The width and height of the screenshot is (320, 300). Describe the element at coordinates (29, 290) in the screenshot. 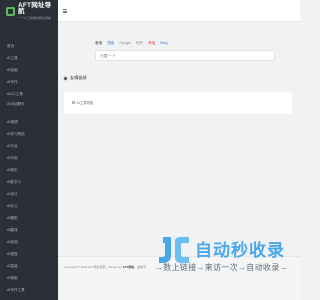

I see `sidebar-item: AI写作工具` at that location.